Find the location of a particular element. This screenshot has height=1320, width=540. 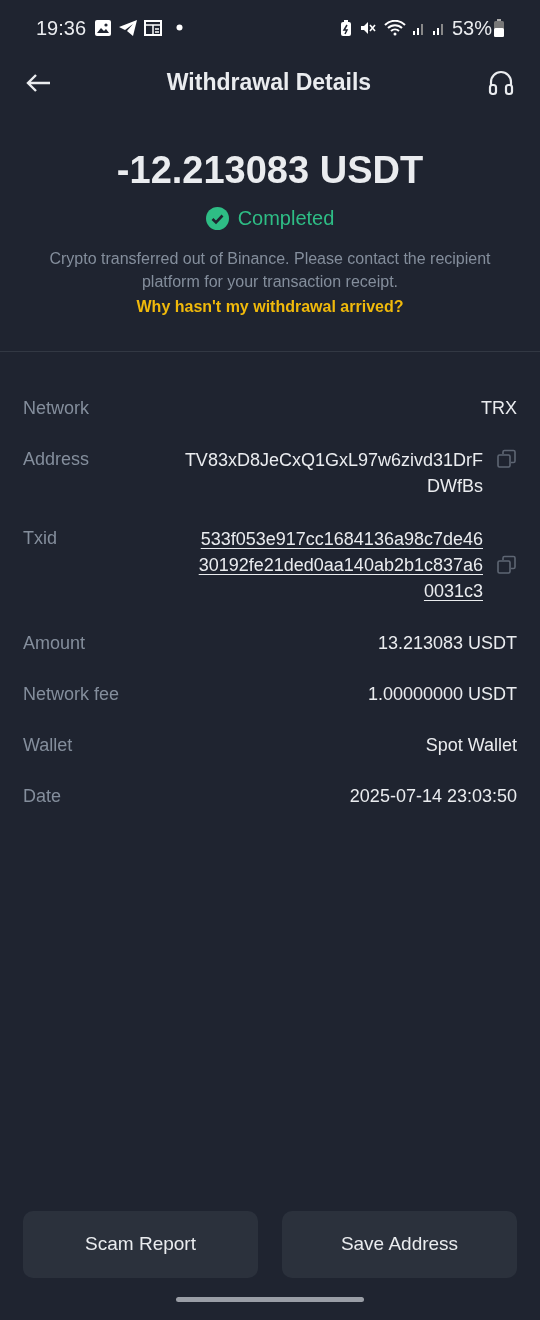

detail-value: TRX is located at coordinates (499, 408).